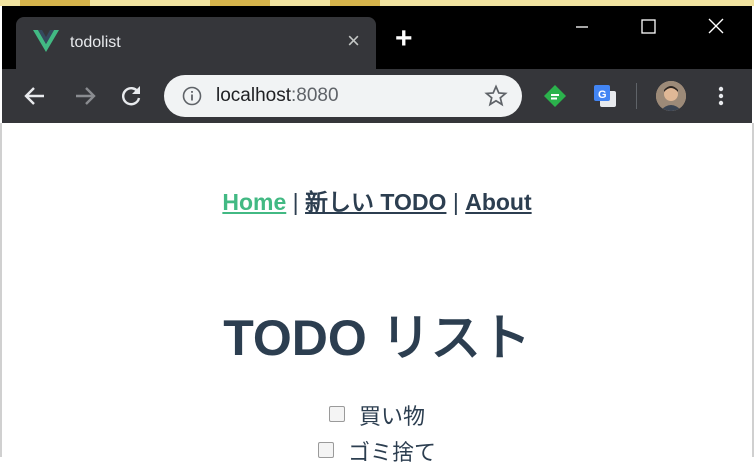 This screenshot has height=467, width=754. What do you see at coordinates (85, 96) in the screenshot?
I see `forward-arrow-icon` at bounding box center [85, 96].